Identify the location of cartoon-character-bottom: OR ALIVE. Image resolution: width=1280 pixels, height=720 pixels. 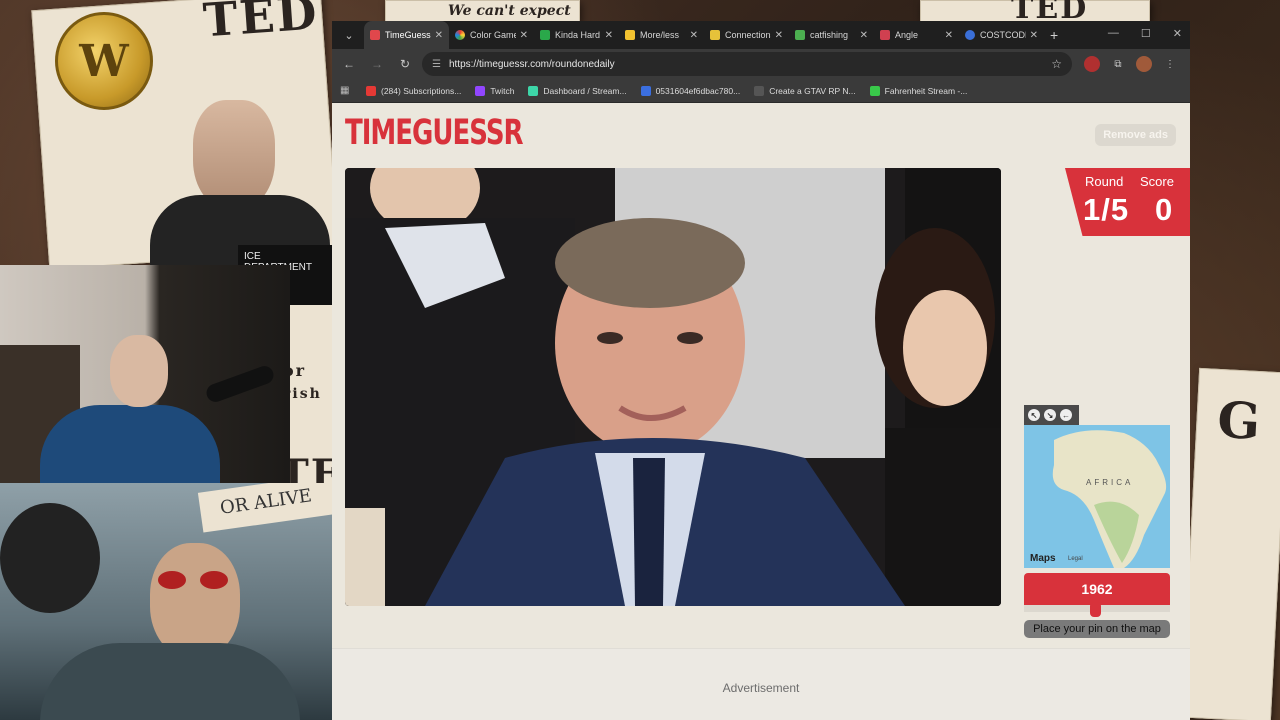
(166, 601).